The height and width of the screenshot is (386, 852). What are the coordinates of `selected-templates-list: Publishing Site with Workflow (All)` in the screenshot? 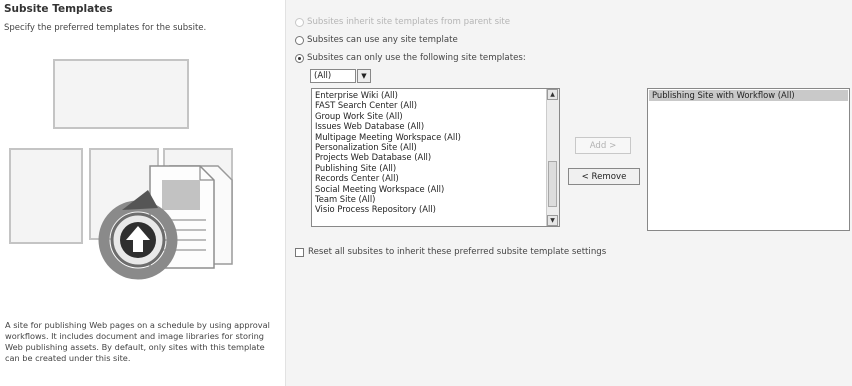 It's located at (748, 159).